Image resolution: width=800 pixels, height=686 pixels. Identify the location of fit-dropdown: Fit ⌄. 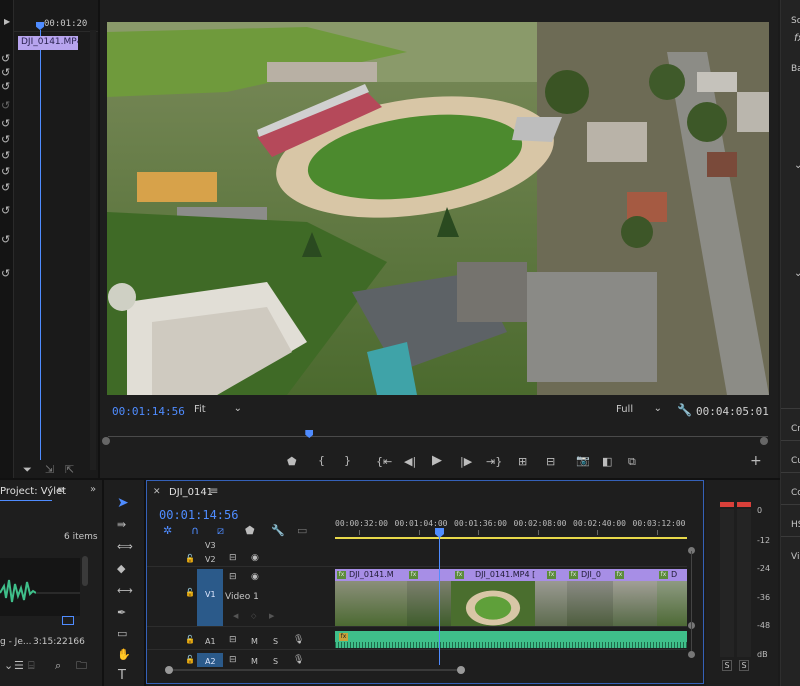
(219, 410).